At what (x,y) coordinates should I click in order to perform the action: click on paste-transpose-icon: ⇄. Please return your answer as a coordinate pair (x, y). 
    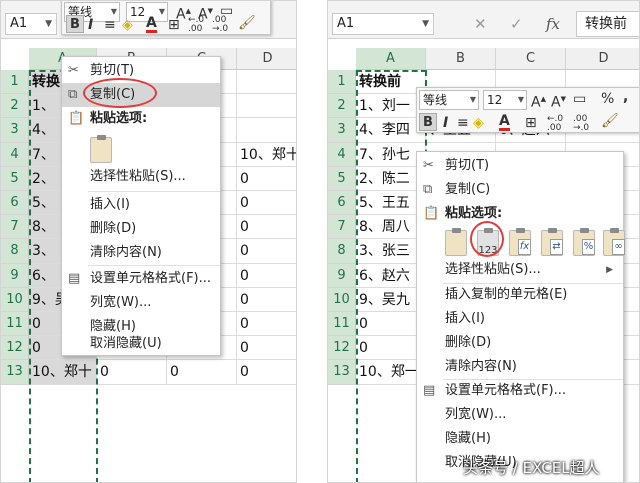
    Looking at the image, I should click on (552, 242).